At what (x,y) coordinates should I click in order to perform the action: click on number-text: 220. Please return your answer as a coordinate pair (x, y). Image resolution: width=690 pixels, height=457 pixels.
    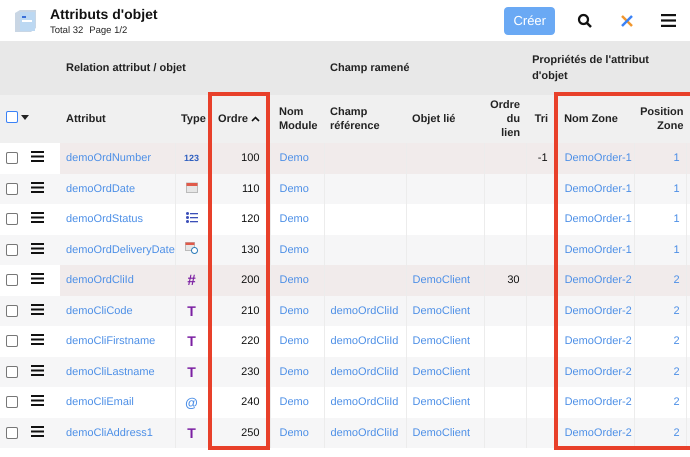
    Looking at the image, I should click on (250, 341).